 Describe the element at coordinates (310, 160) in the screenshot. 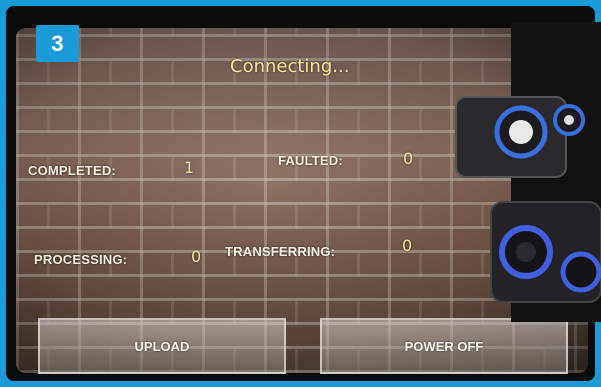

I see `faulted-label: FAULTED:` at that location.